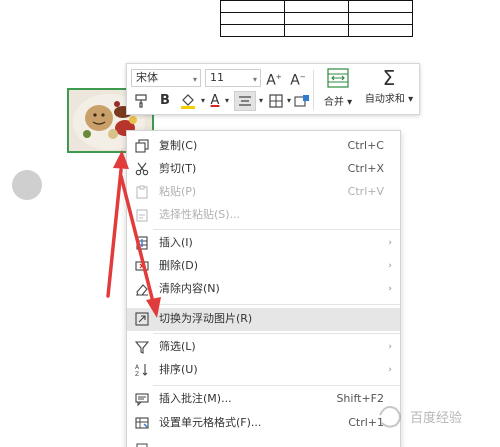 This screenshot has height=447, width=500. What do you see at coordinates (142, 423) in the screenshot?
I see `format-cells-icon` at bounding box center [142, 423].